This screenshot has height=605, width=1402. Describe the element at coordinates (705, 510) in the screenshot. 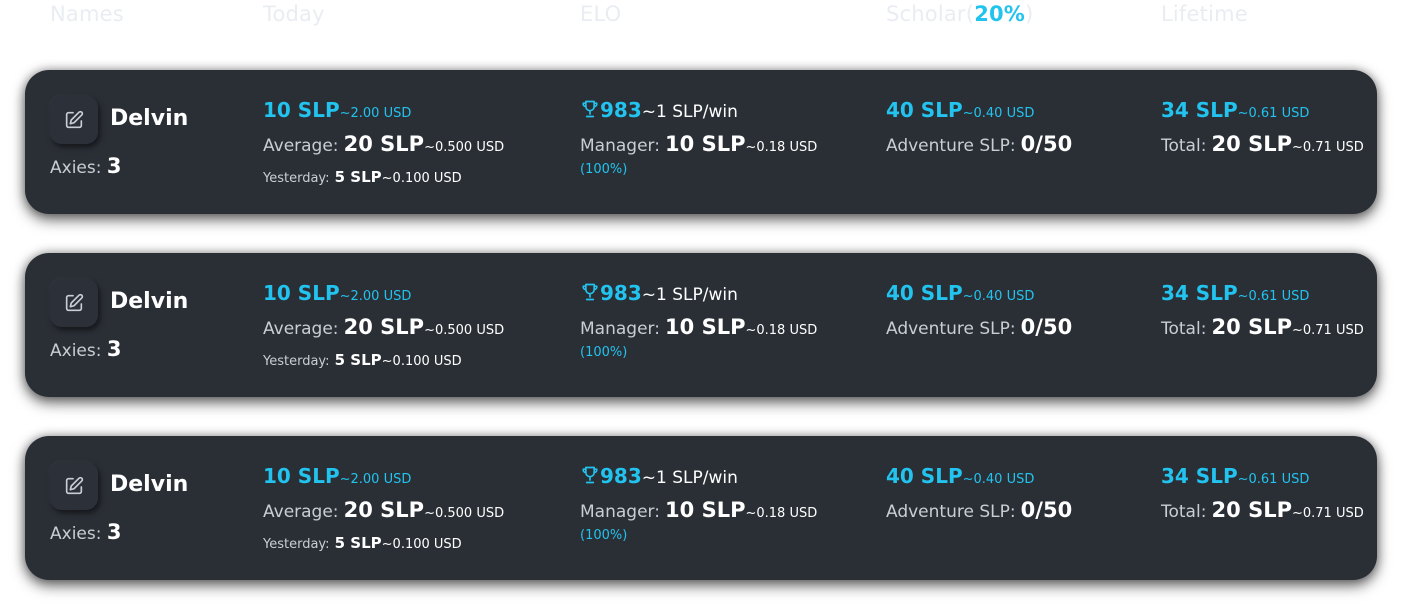

I see `manager-slp: 10 SLP` at that location.